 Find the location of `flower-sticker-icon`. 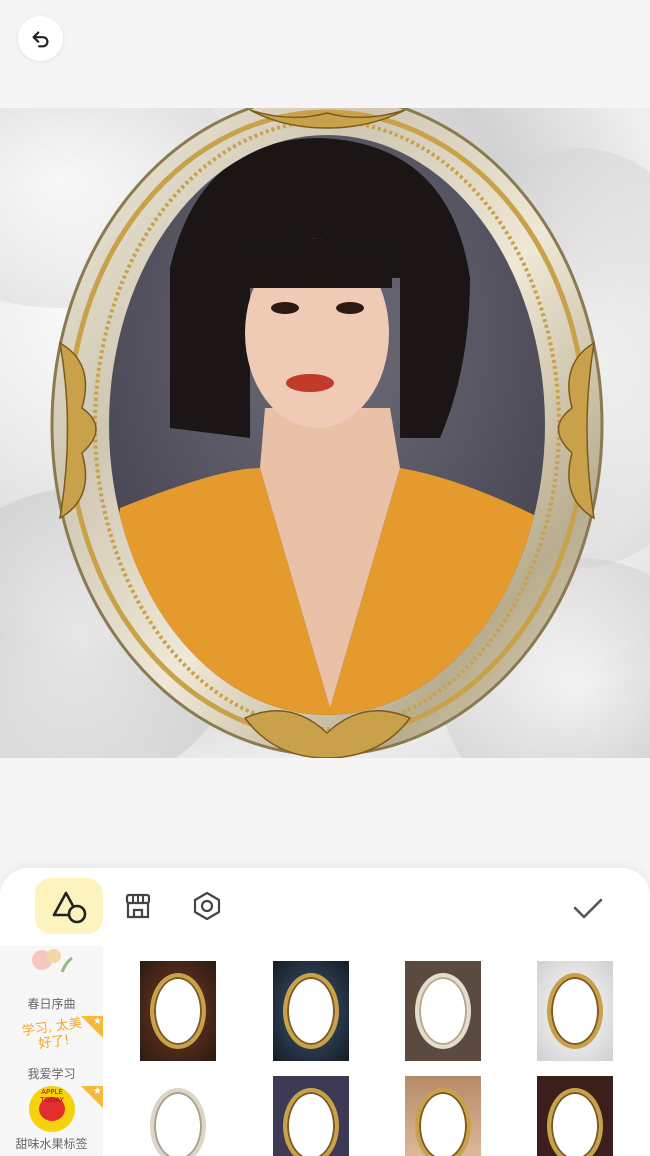

flower-sticker-icon is located at coordinates (52, 961).